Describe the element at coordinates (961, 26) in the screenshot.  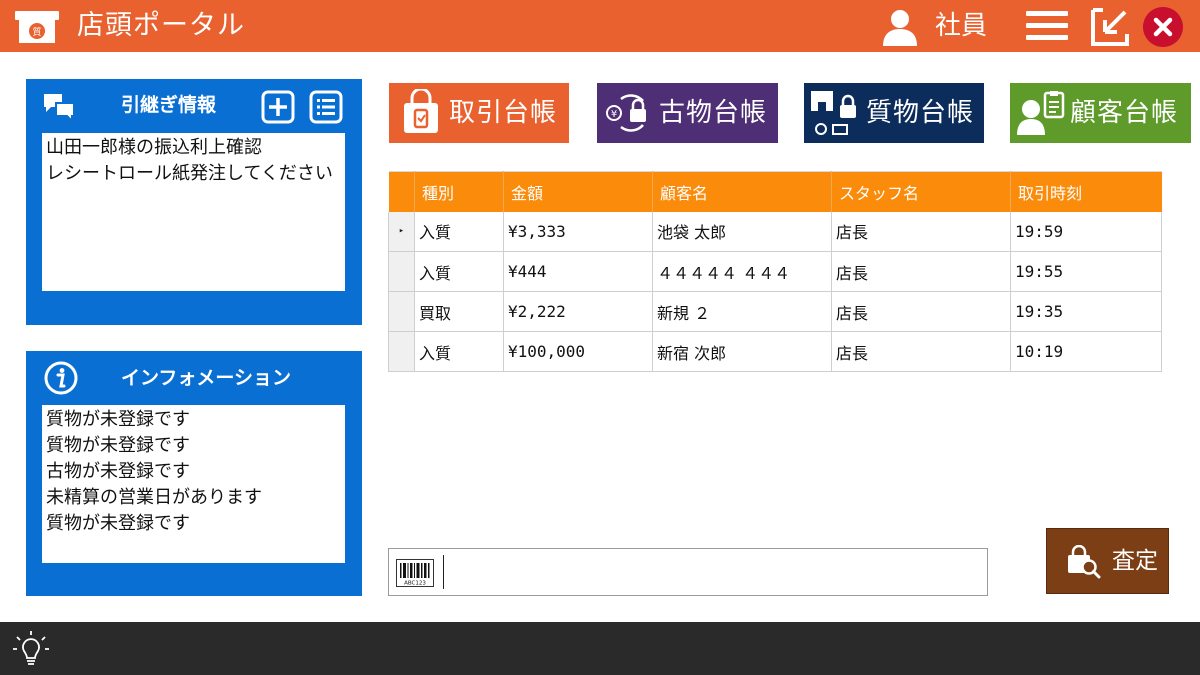
I see `user-role-label: 社員` at that location.